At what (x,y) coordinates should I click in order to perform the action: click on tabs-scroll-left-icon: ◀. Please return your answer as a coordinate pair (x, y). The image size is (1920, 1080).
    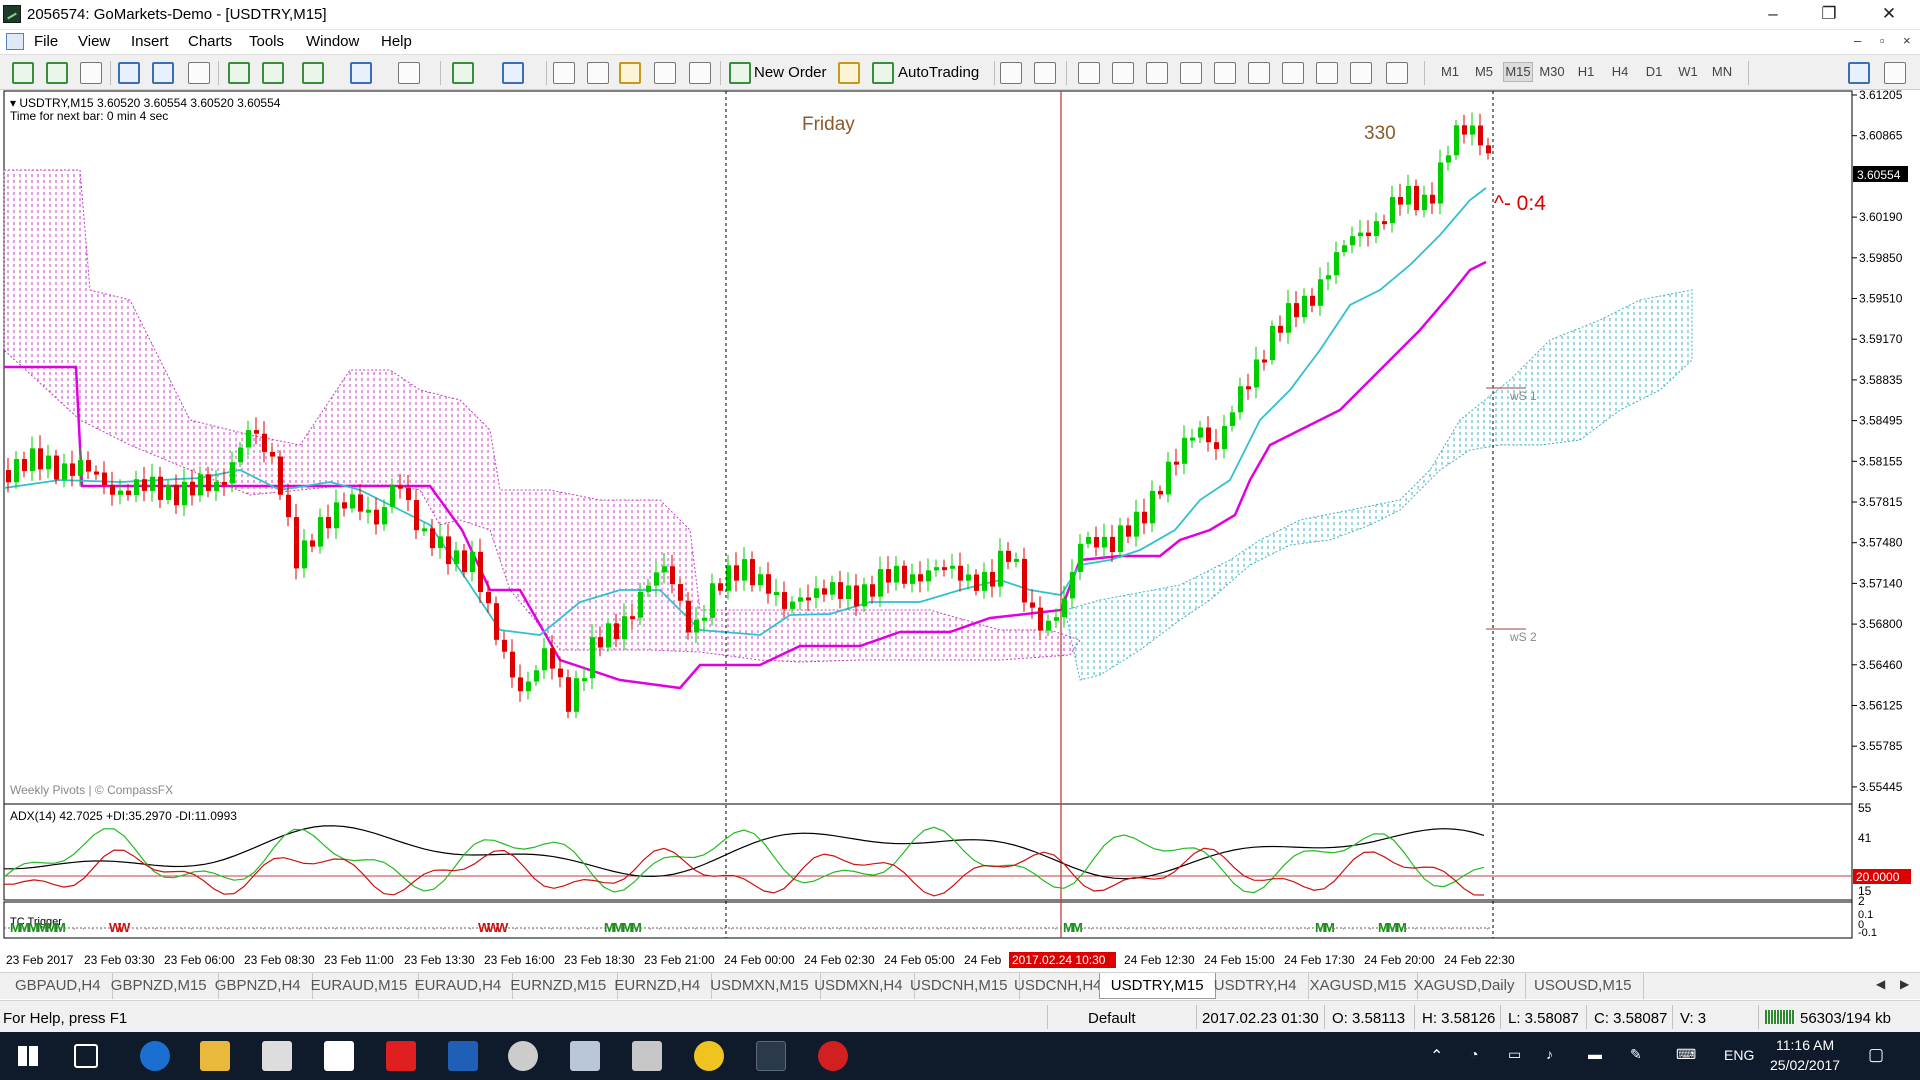
    Looking at the image, I should click on (1880, 984).